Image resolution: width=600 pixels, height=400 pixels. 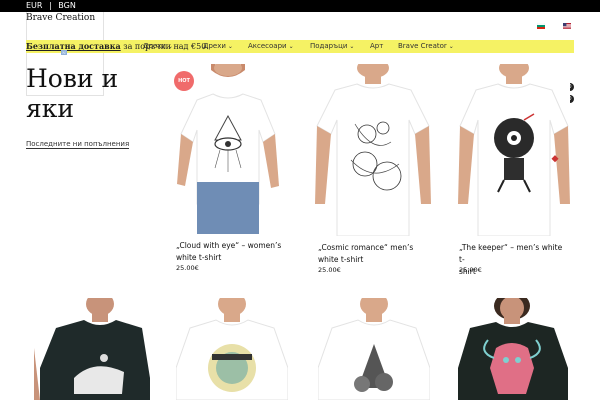 What do you see at coordinates (329, 46) in the screenshot?
I see `nav-label: Подаръци` at bounding box center [329, 46].